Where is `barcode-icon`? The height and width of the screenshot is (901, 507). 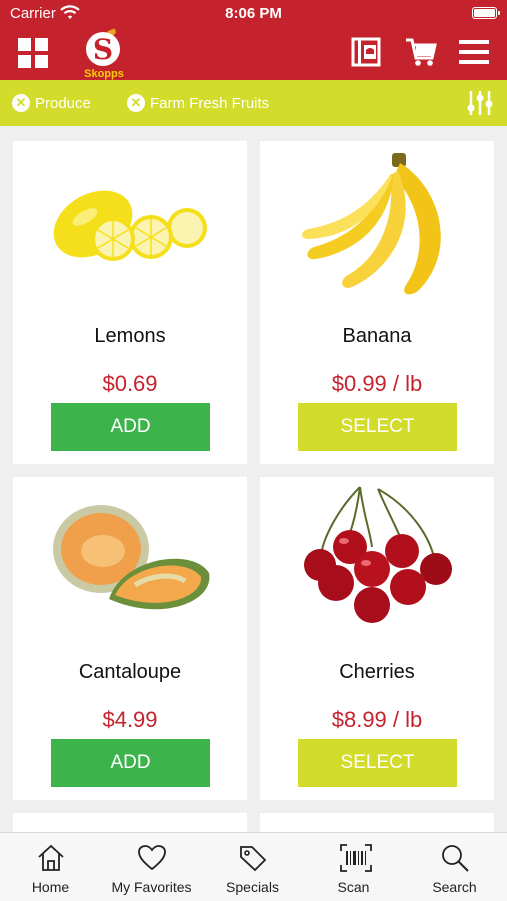 barcode-icon is located at coordinates (356, 858).